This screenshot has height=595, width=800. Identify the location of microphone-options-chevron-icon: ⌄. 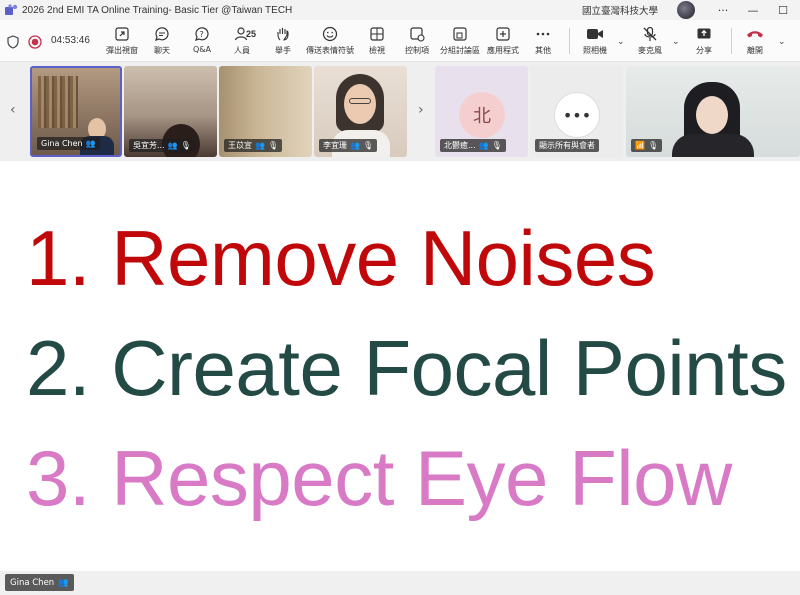
(676, 42).